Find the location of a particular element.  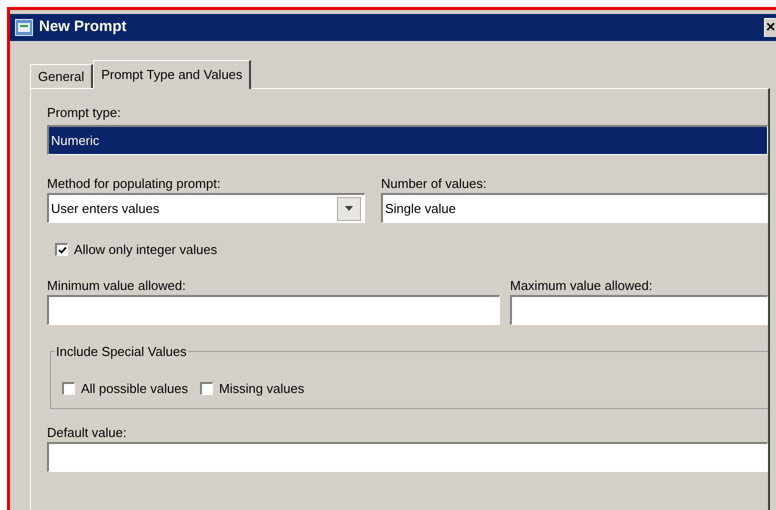

field-label: Maximum value allowed: is located at coordinates (582, 285).